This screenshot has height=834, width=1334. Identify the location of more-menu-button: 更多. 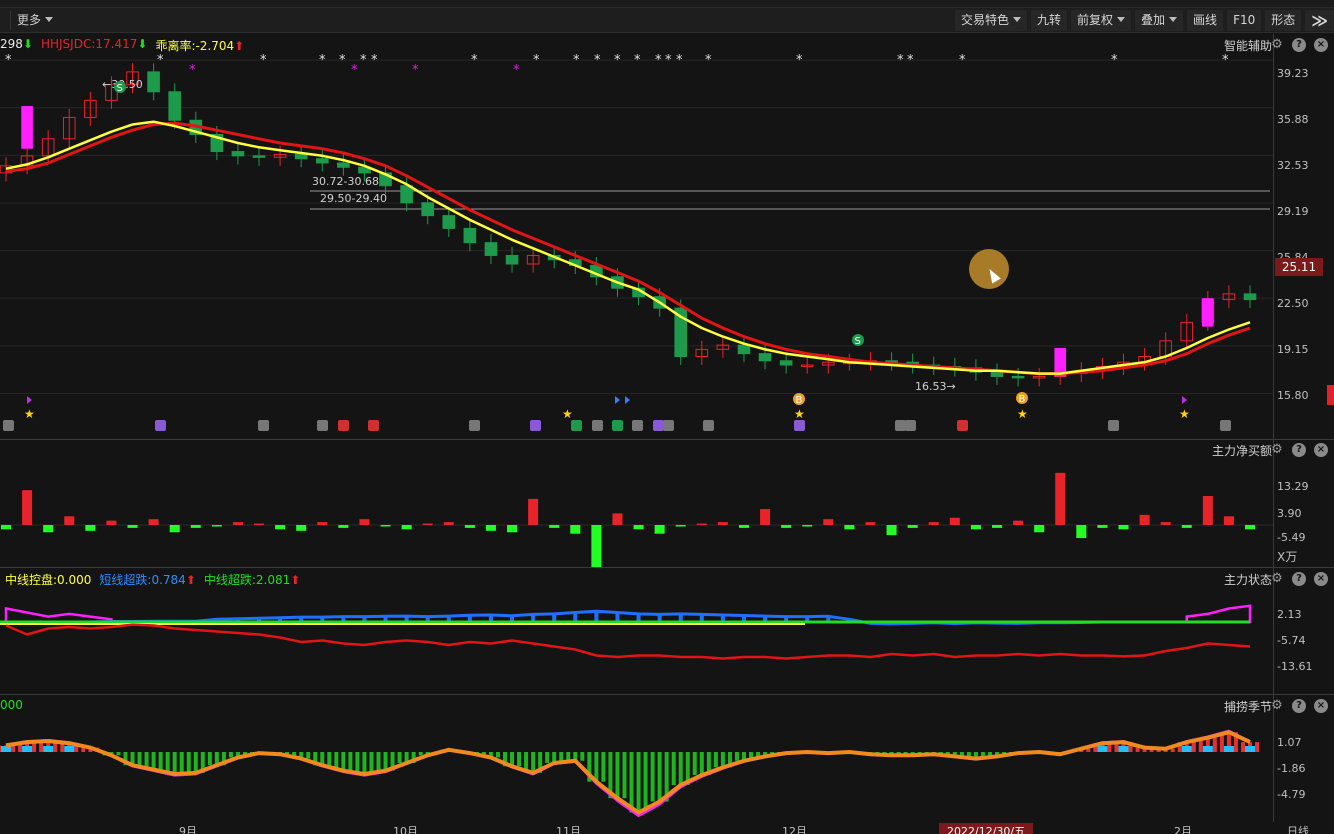
(34, 20).